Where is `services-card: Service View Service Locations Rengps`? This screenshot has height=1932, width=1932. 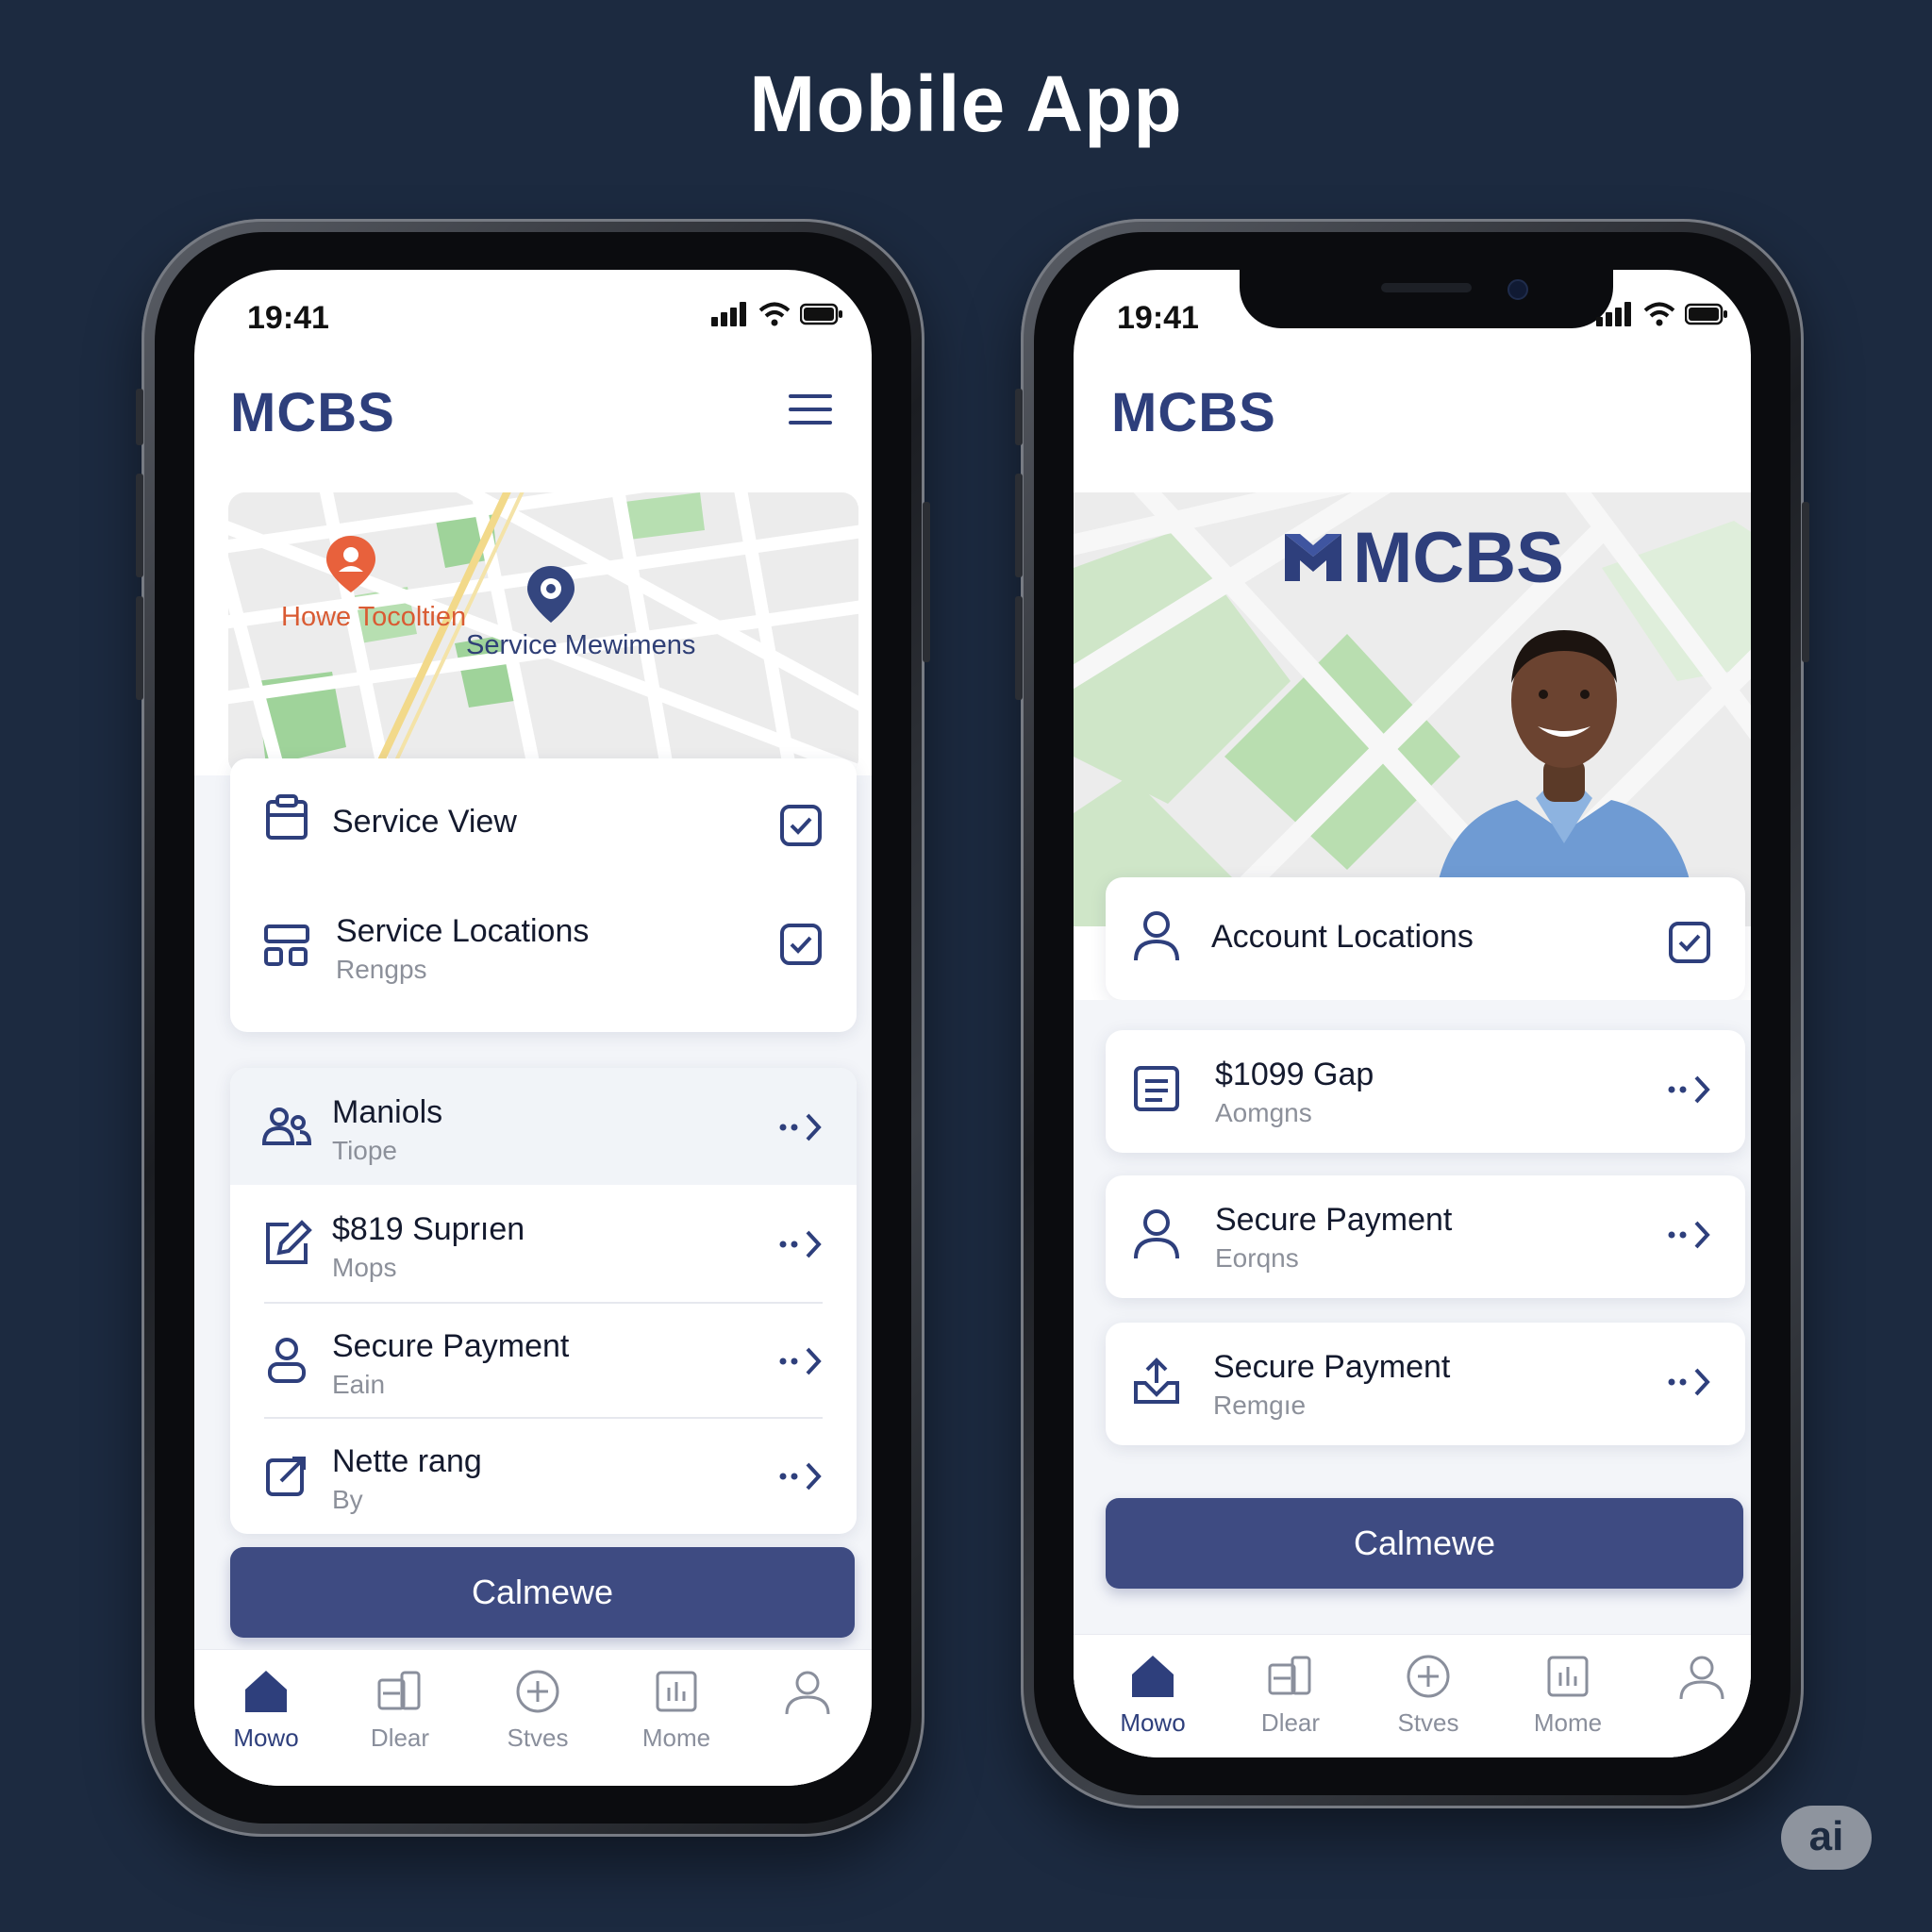 services-card: Service View Service Locations Rengps is located at coordinates (544, 895).